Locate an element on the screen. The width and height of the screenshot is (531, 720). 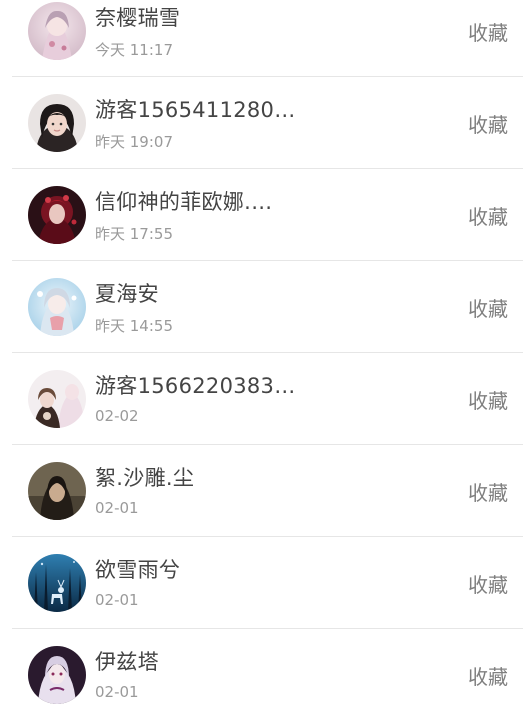
user-name: 奈樱瑞雪 is located at coordinates (138, 18).